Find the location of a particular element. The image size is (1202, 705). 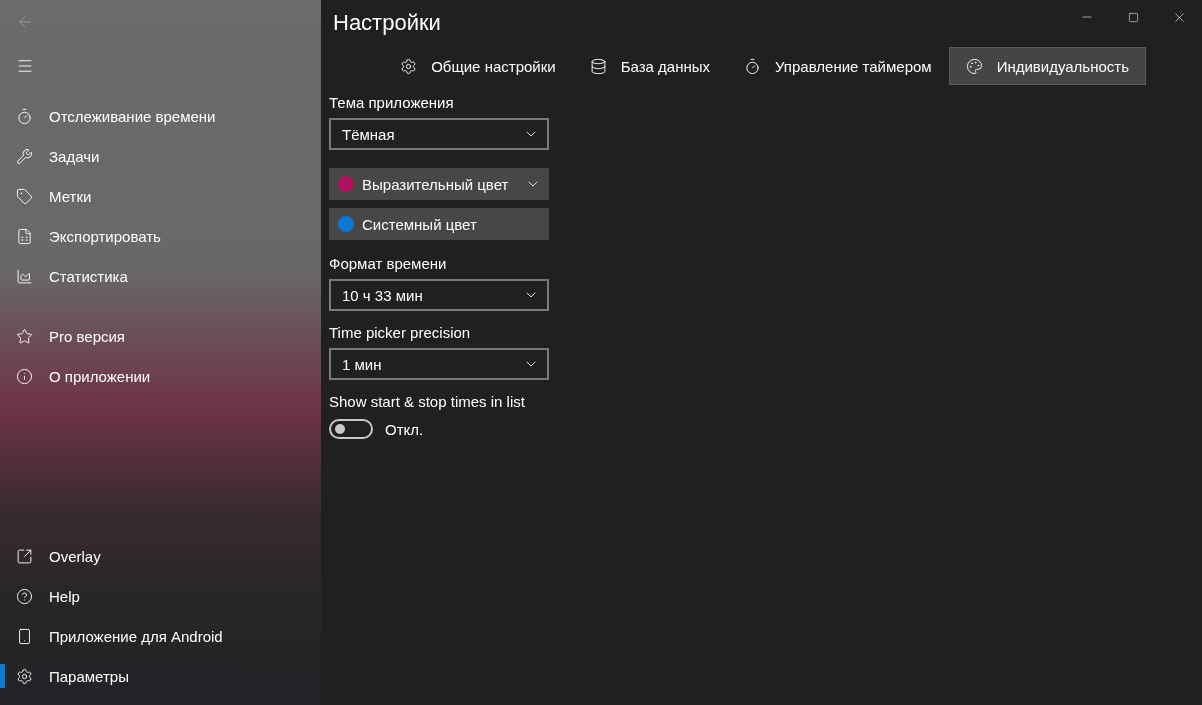

maximize-icon is located at coordinates (1133, 17).